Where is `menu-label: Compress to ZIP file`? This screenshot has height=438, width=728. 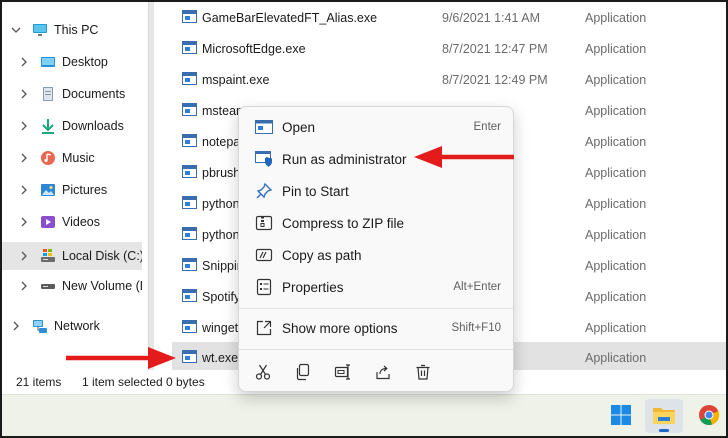
menu-label: Compress to ZIP file is located at coordinates (343, 223).